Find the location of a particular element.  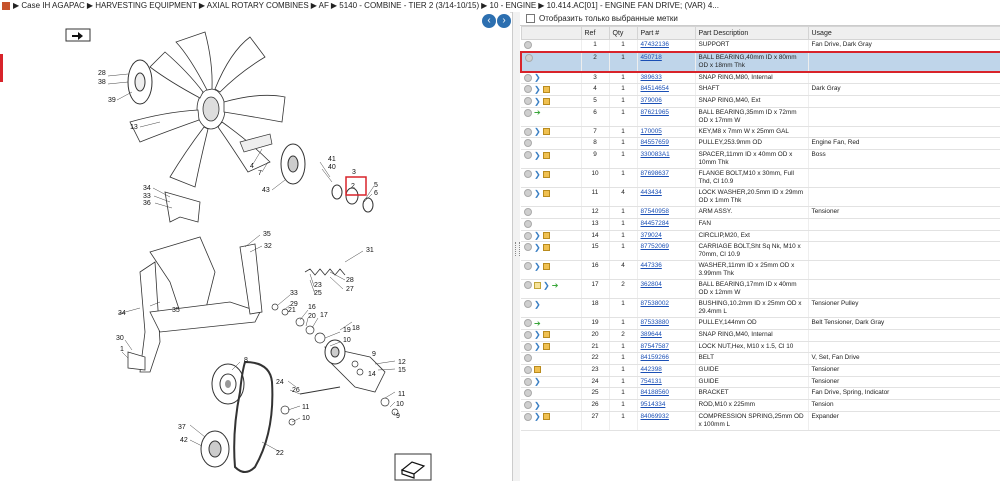

diagram-callout: 32 is located at coordinates (268, 246).